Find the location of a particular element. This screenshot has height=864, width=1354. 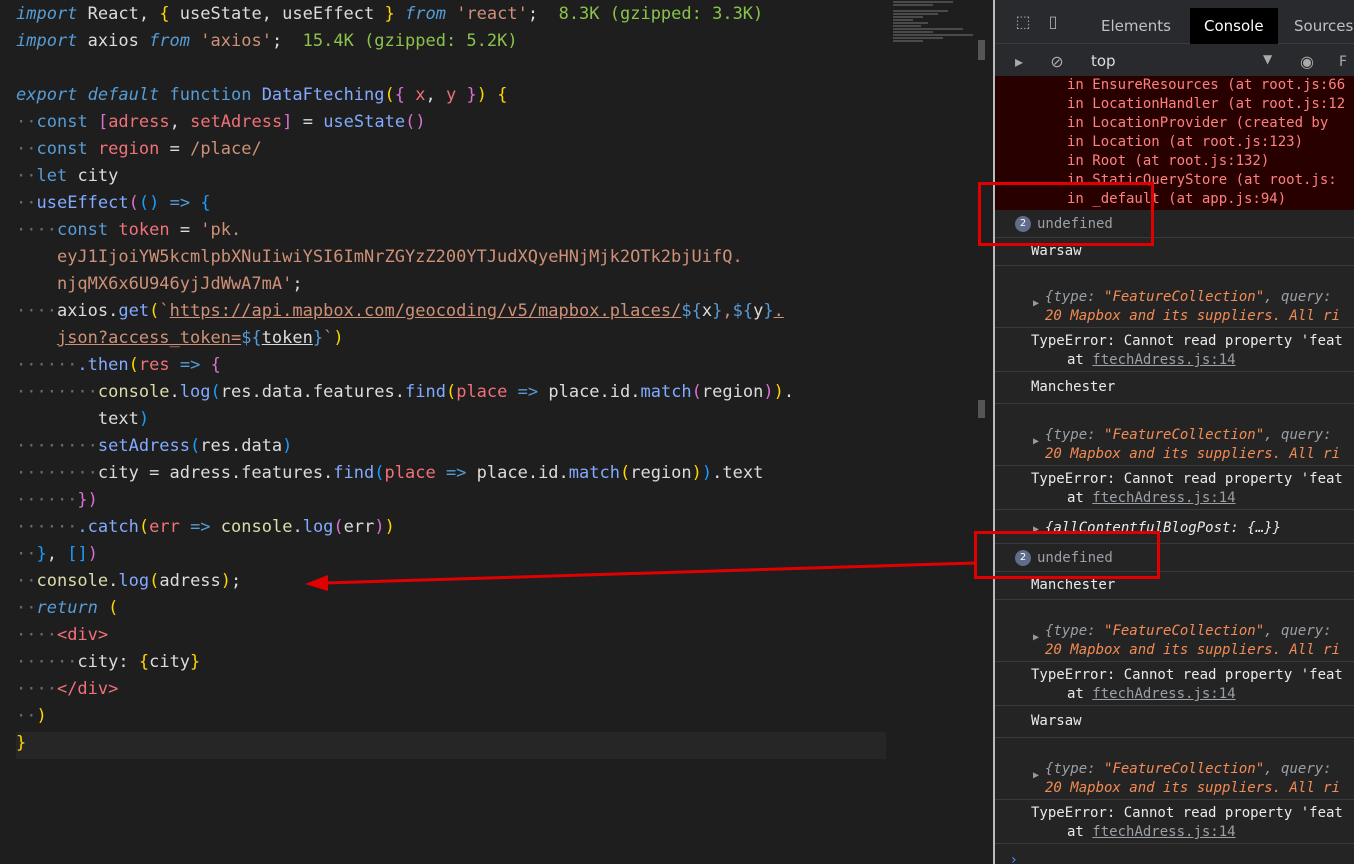

device-toolbar-icon: ▯ is located at coordinates (1053, 22).